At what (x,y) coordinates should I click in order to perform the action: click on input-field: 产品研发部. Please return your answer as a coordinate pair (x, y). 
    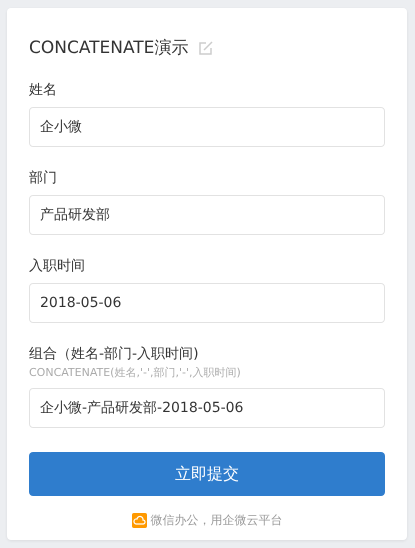
    Looking at the image, I should click on (207, 215).